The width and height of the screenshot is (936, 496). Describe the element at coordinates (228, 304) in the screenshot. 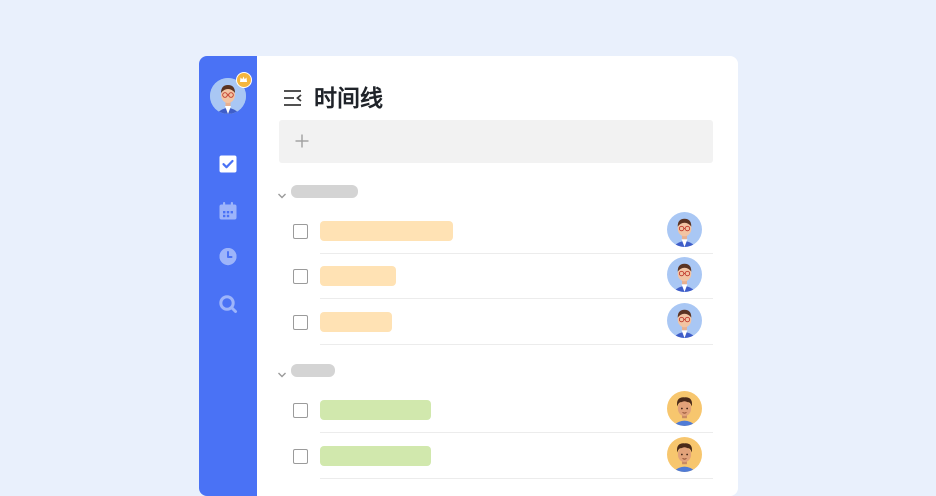

I see `search-icon` at that location.